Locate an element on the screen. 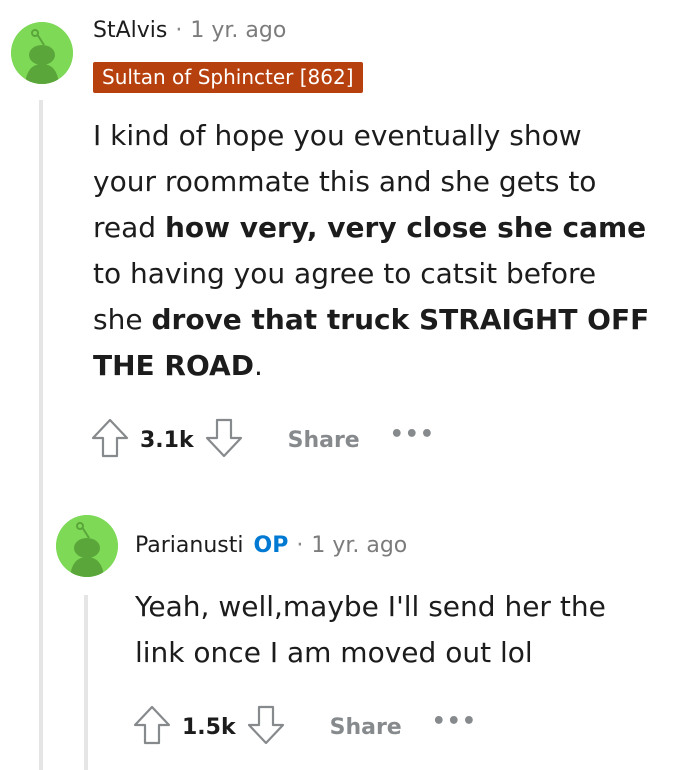 The height and width of the screenshot is (770, 700). avatar-parianusti is located at coordinates (87, 546).